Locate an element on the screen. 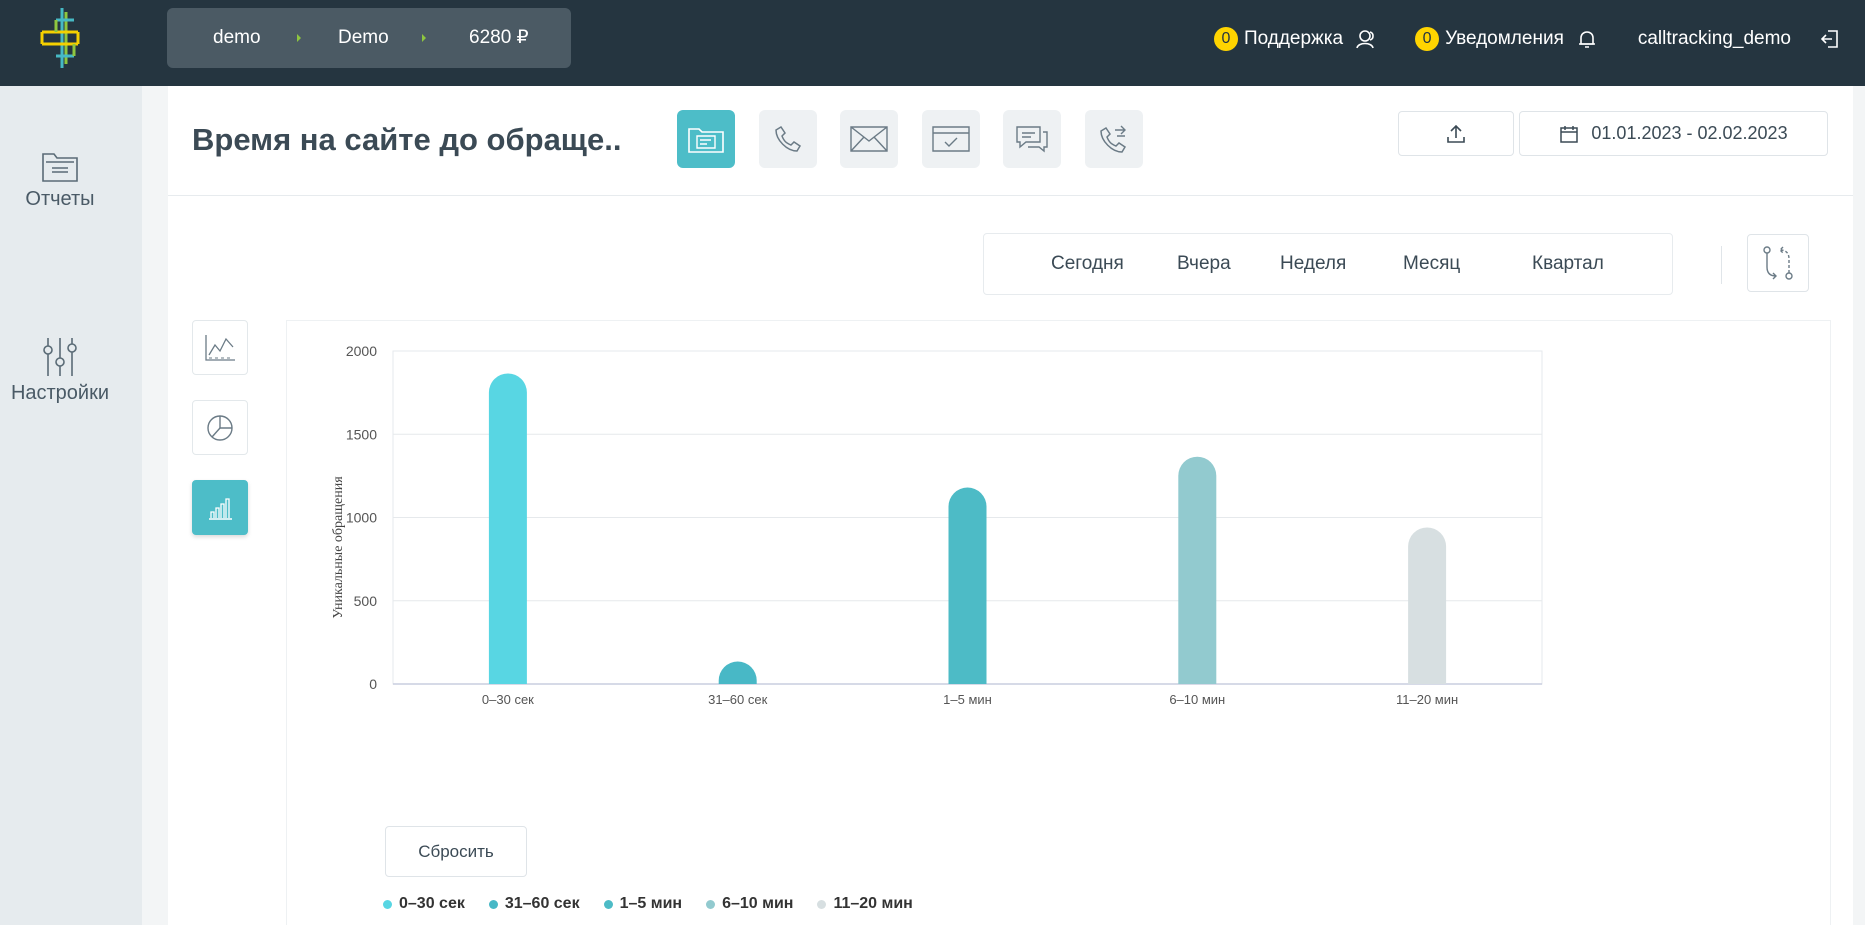  legend-item: 6–10 мин is located at coordinates (749, 904).